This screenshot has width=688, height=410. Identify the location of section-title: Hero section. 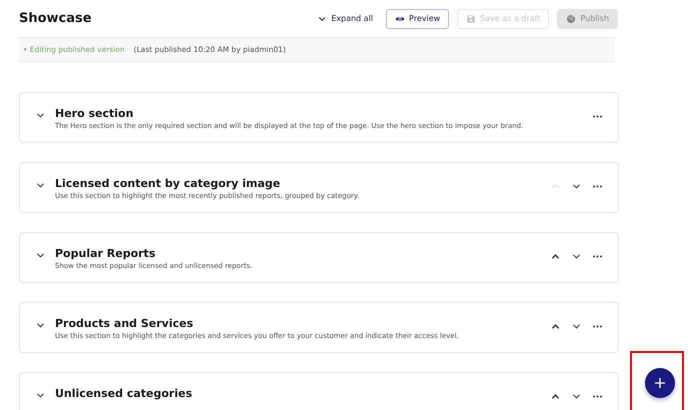
(94, 113).